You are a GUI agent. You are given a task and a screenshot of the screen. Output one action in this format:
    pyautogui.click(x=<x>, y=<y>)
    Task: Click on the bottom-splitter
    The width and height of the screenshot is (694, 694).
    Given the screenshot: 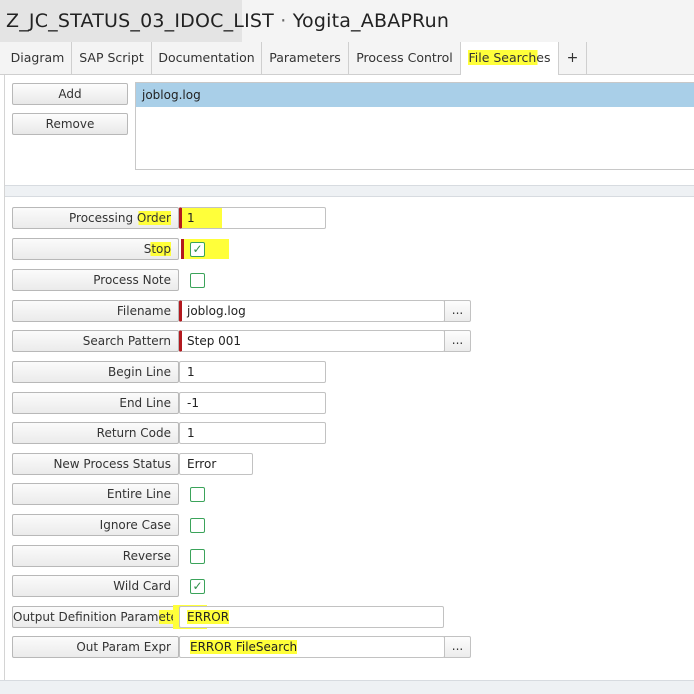 What is the action you would take?
    pyautogui.click(x=347, y=687)
    